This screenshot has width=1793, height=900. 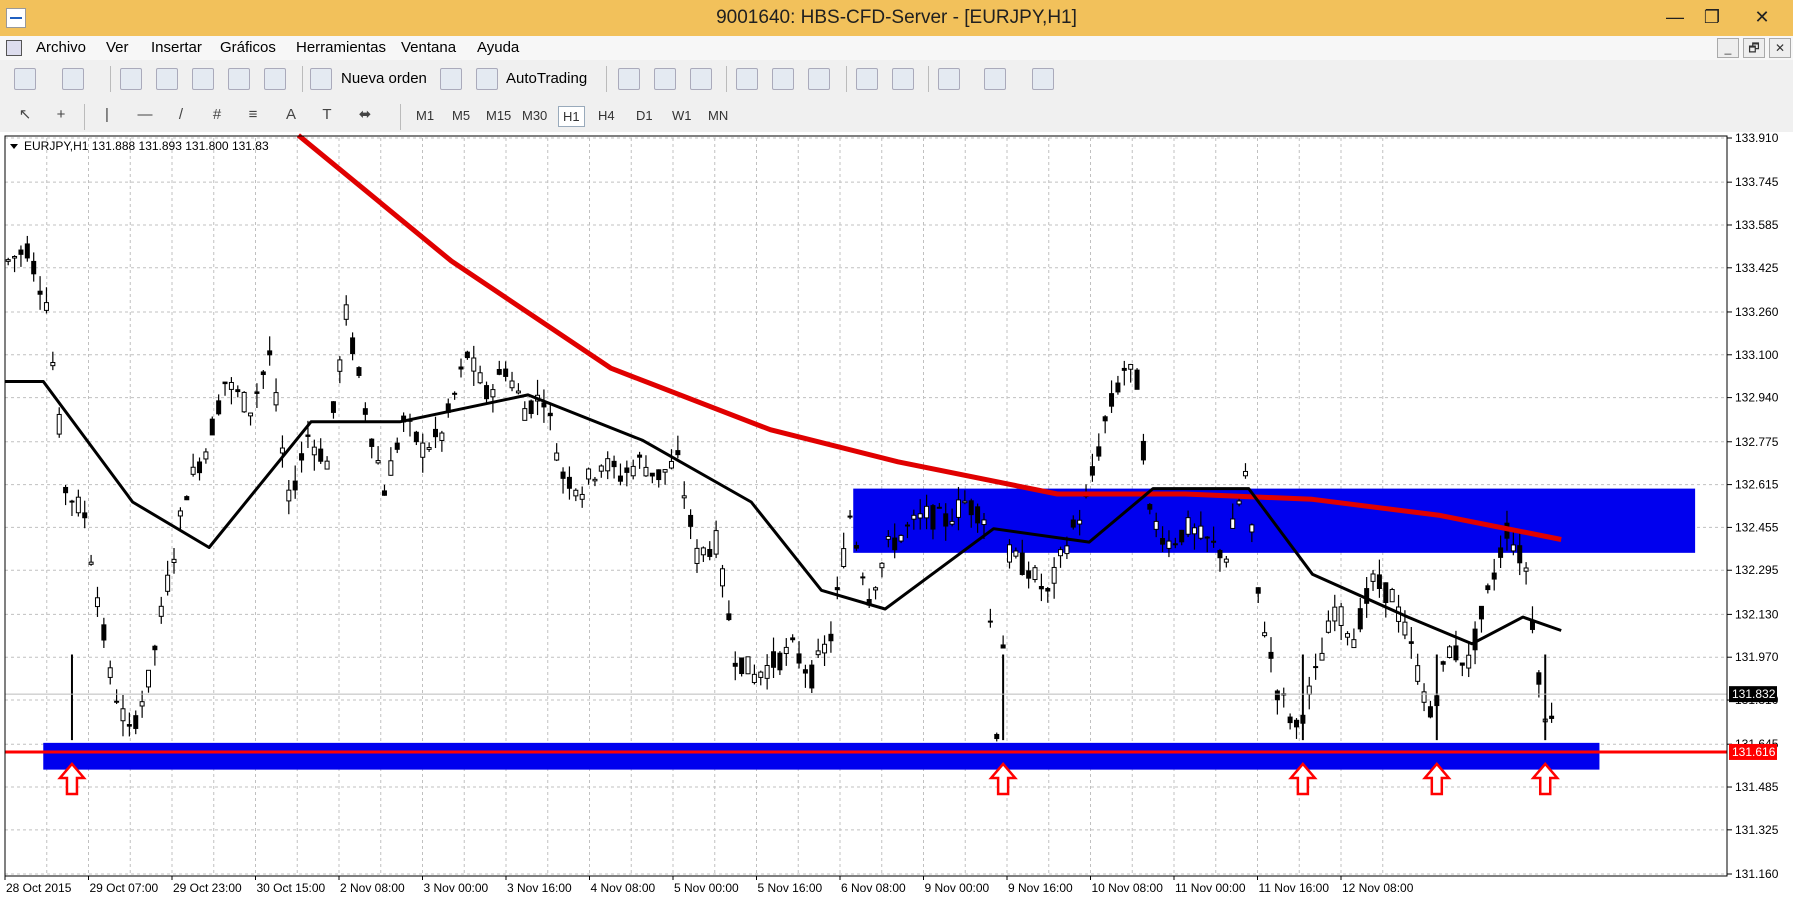 What do you see at coordinates (571, 116) in the screenshot?
I see `timeframe-h1: H1` at bounding box center [571, 116].